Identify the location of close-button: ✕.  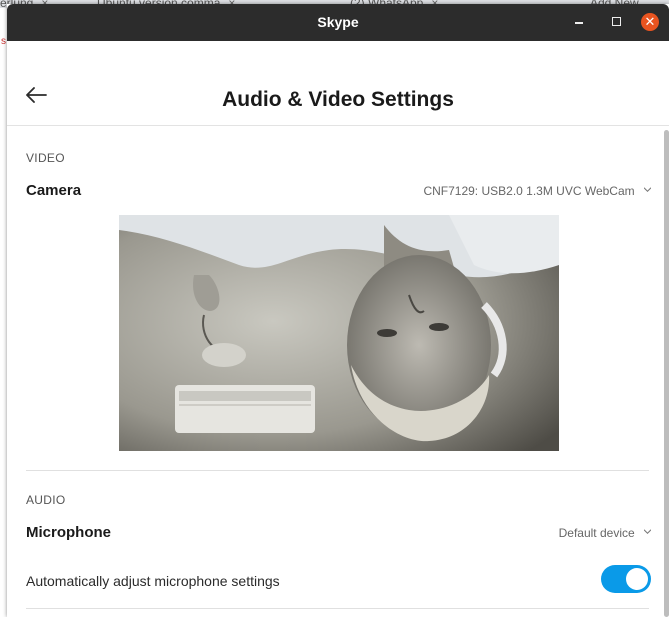
(650, 22).